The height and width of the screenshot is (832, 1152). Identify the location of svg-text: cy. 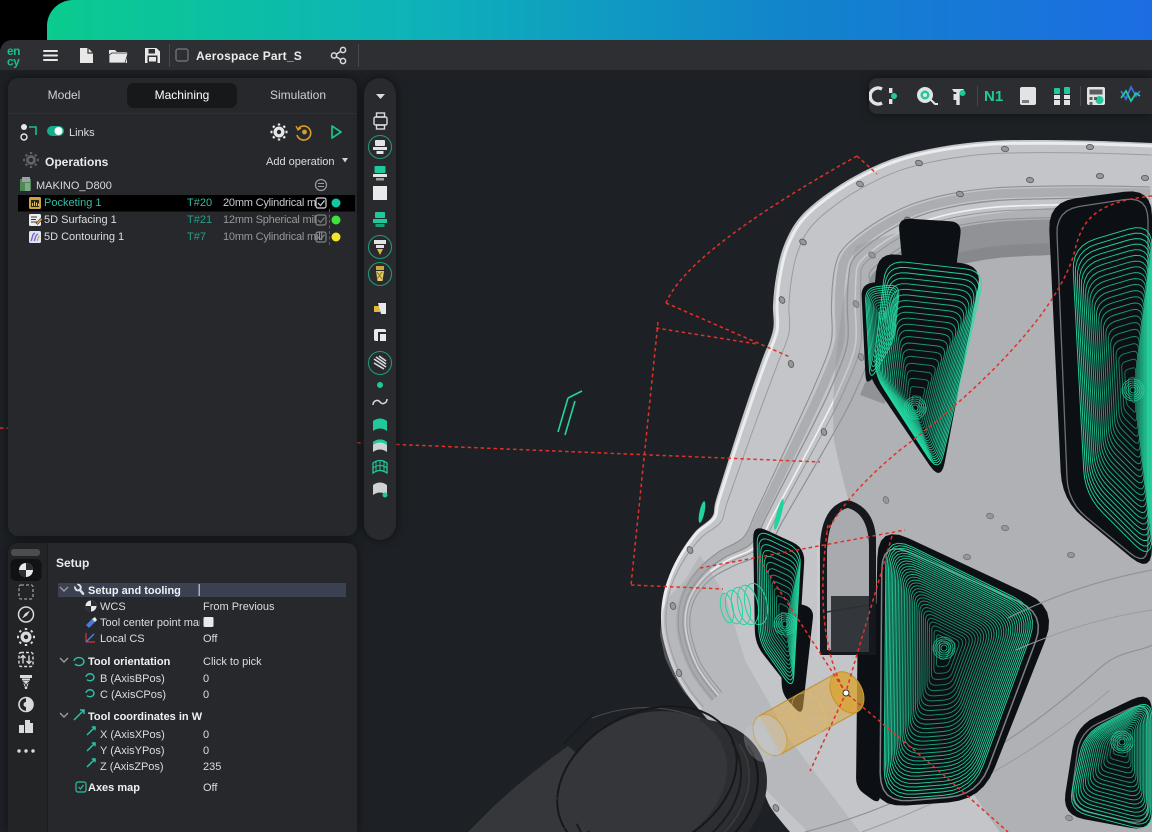
(13, 62).